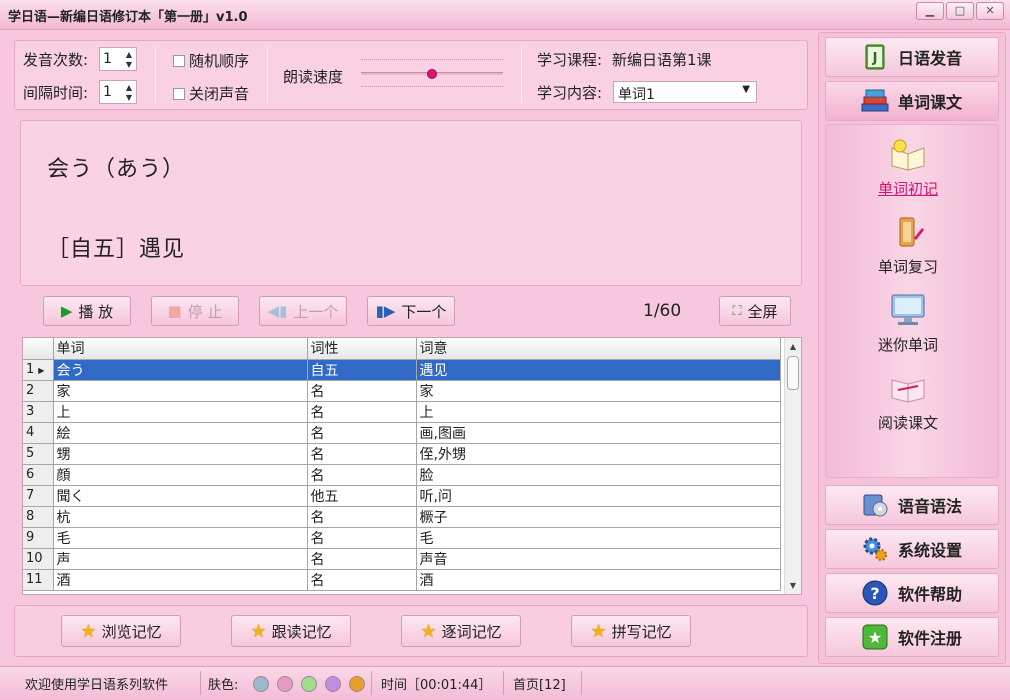 The width and height of the screenshot is (1010, 700). I want to click on window-controls: ▁ □ ✕, so click(960, 11).